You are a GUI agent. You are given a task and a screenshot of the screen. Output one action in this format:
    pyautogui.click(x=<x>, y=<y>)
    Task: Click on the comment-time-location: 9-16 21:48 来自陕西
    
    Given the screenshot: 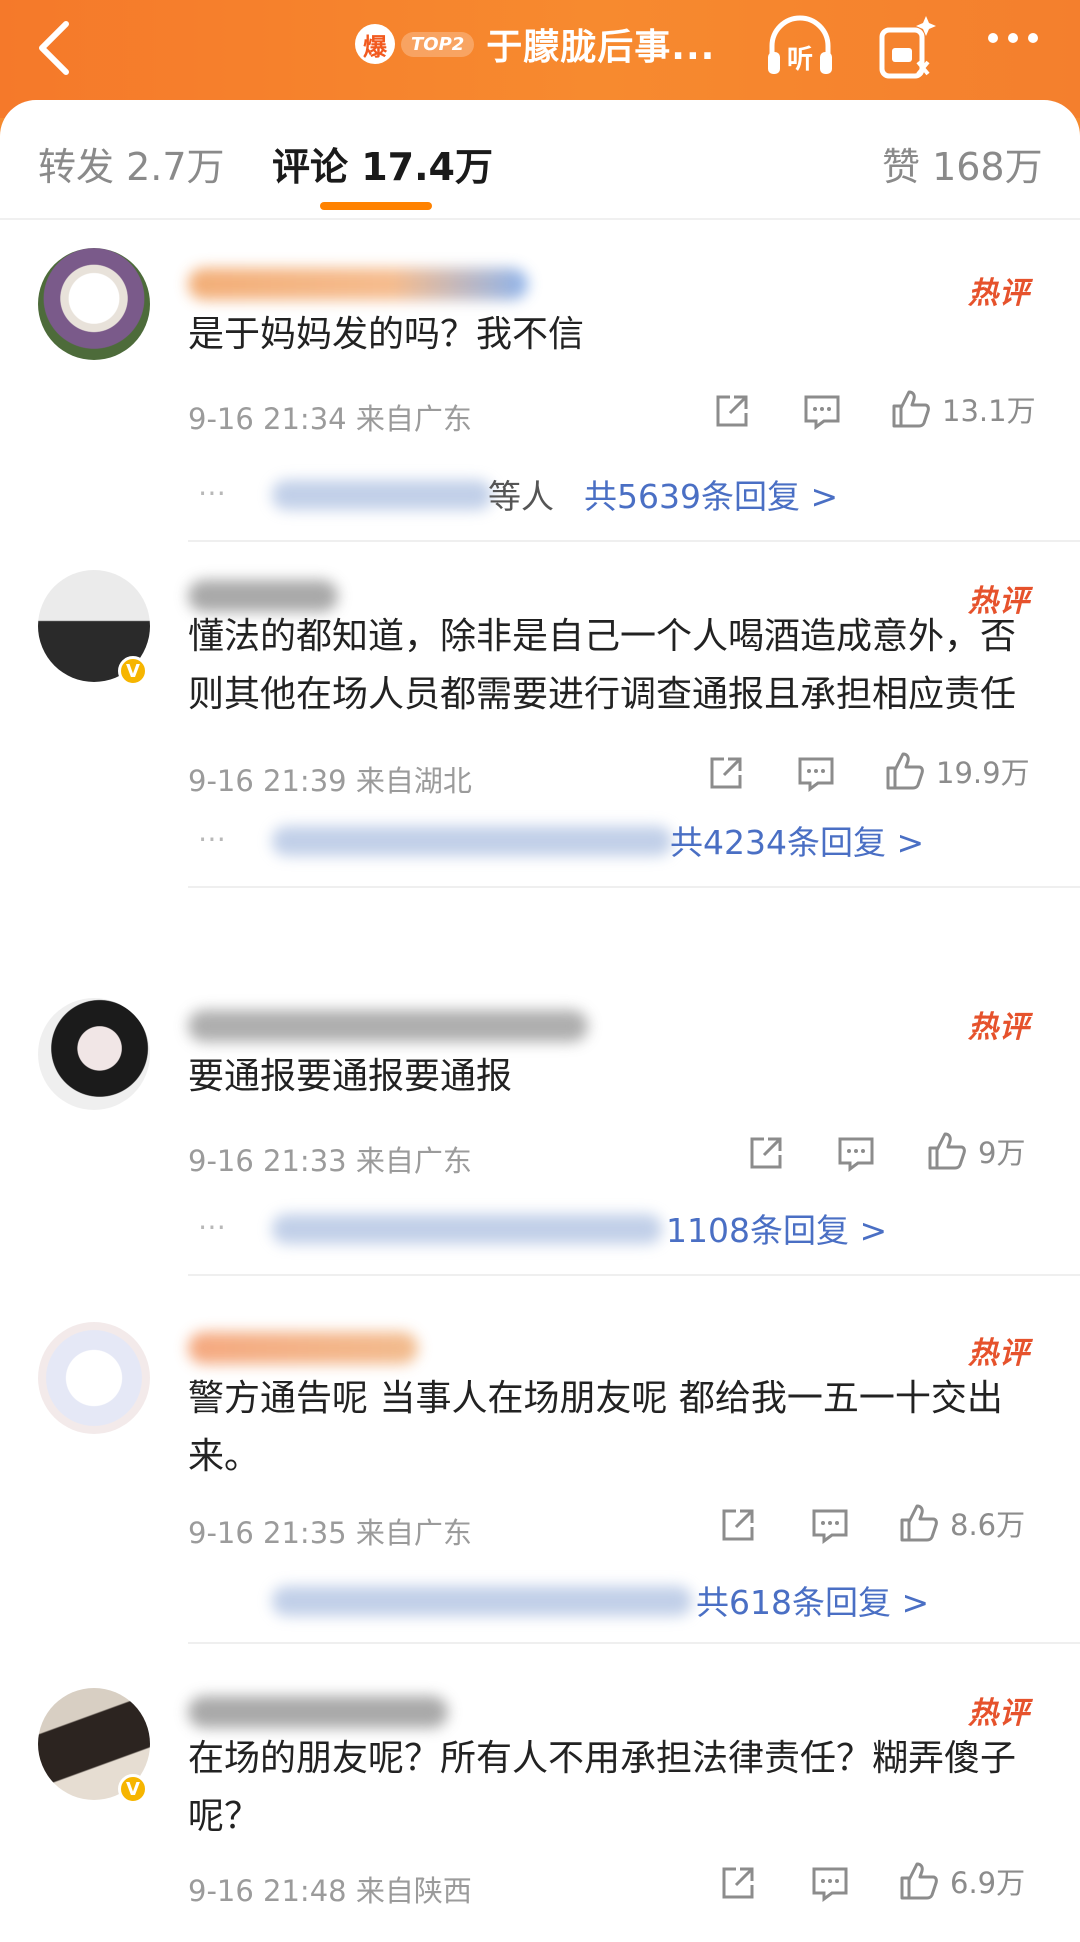 What is the action you would take?
    pyautogui.click(x=330, y=1891)
    